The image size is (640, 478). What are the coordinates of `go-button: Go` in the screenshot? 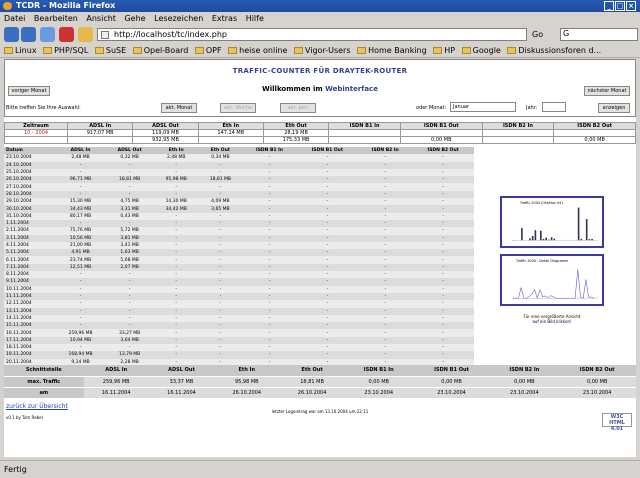 It's located at (537, 34).